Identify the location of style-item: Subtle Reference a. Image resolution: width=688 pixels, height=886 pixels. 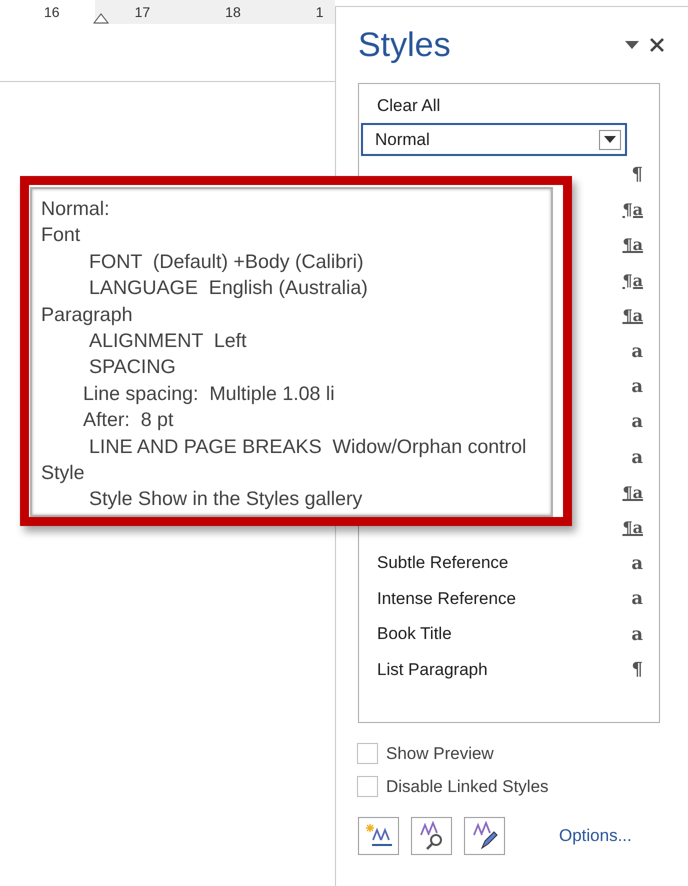
(509, 564).